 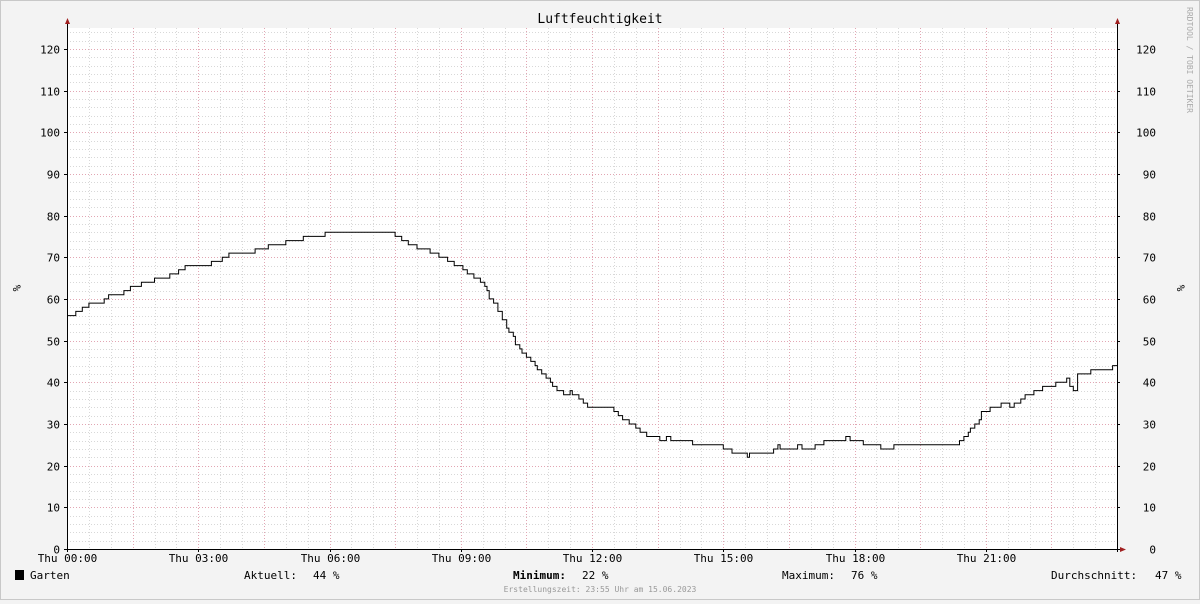 I want to click on y-tick-label-left: 70, so click(x=53, y=258).